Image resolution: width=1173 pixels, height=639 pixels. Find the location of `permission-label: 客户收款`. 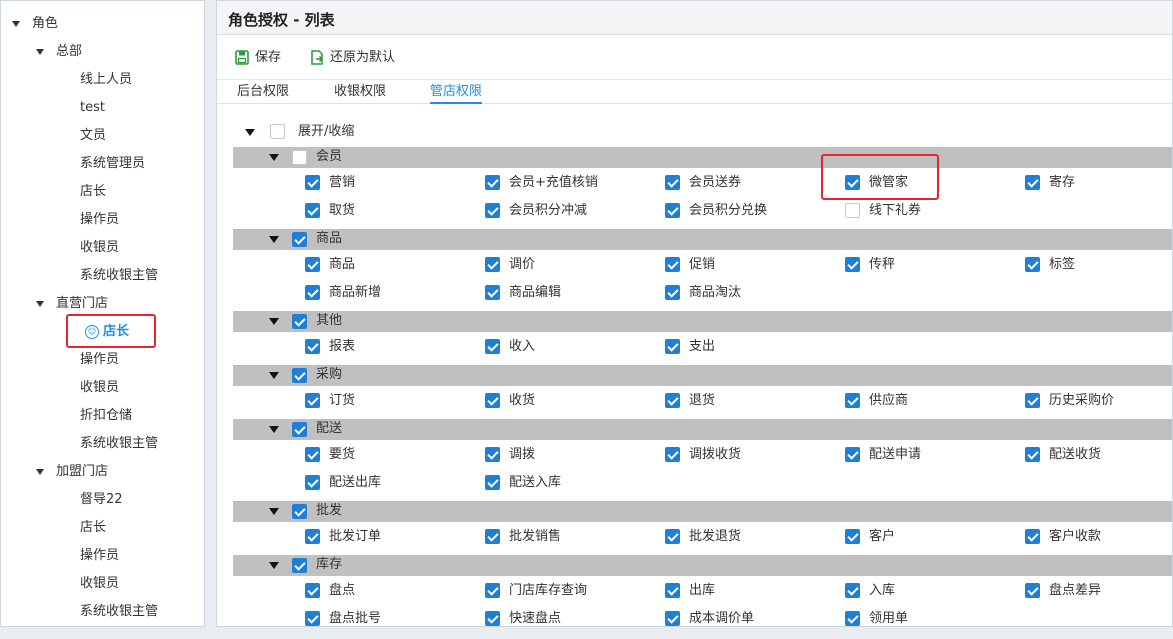

permission-label: 客户收款 is located at coordinates (1075, 536).